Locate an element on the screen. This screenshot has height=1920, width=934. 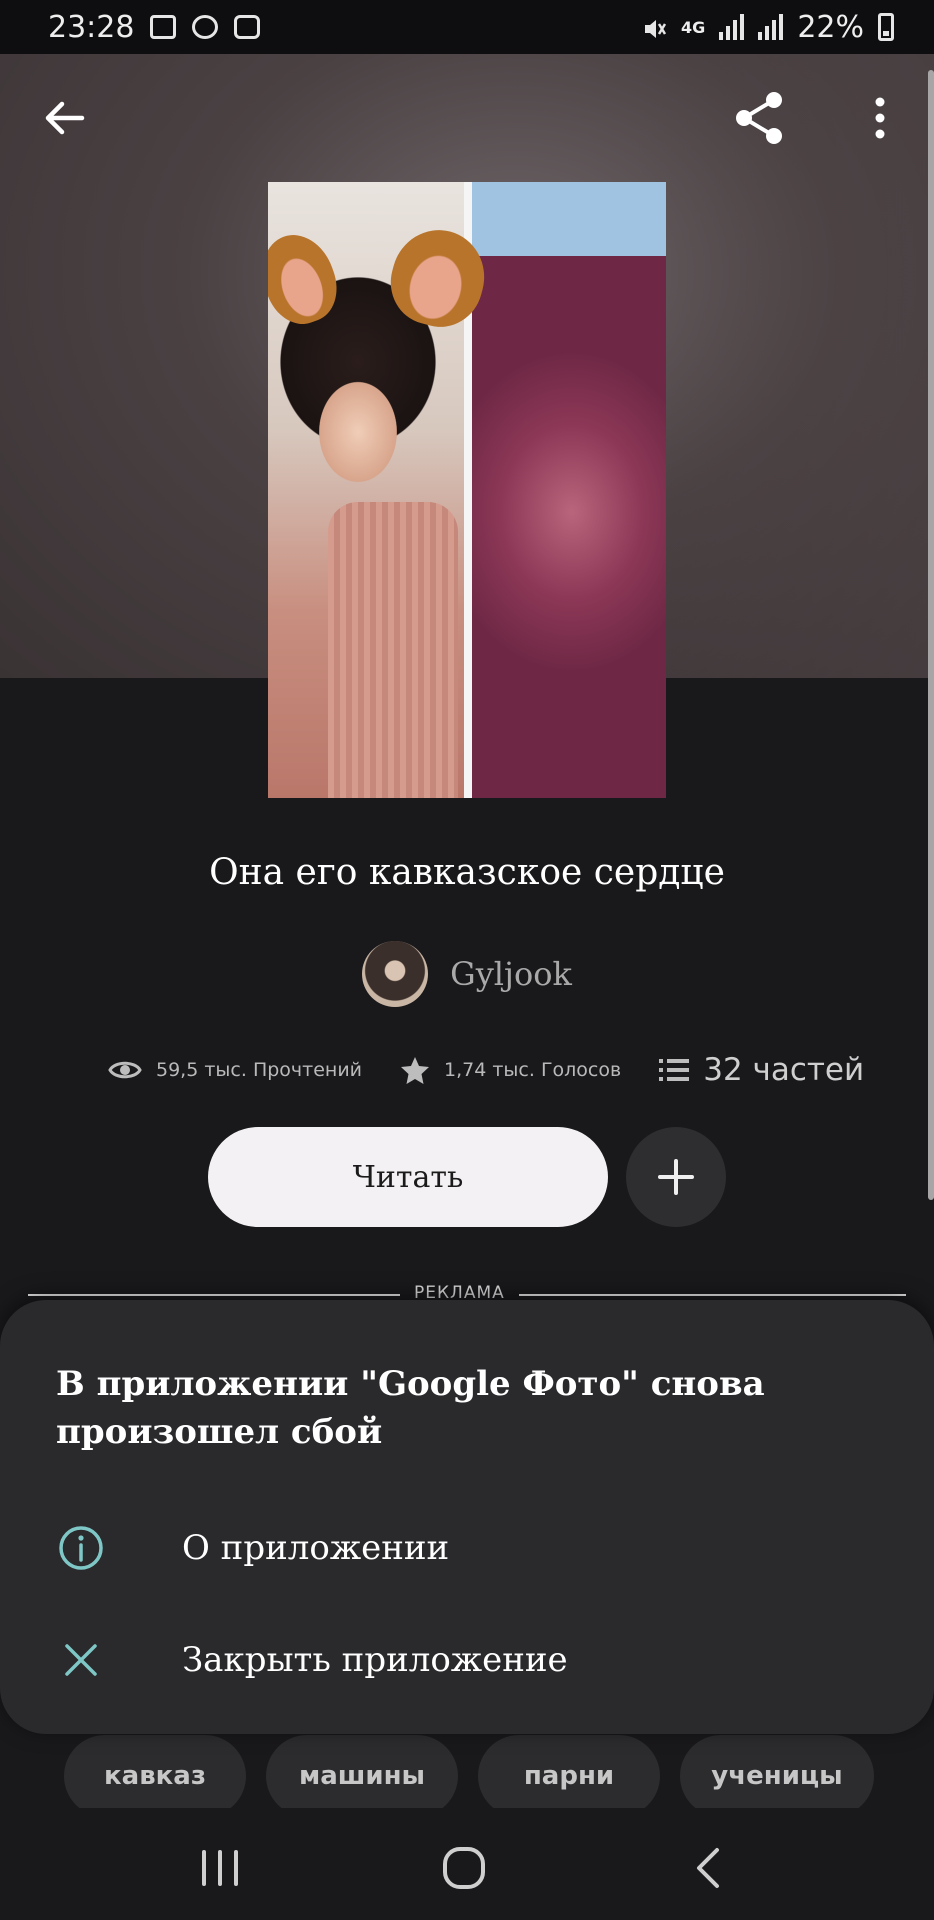
read-button: Читать is located at coordinates (408, 1177).